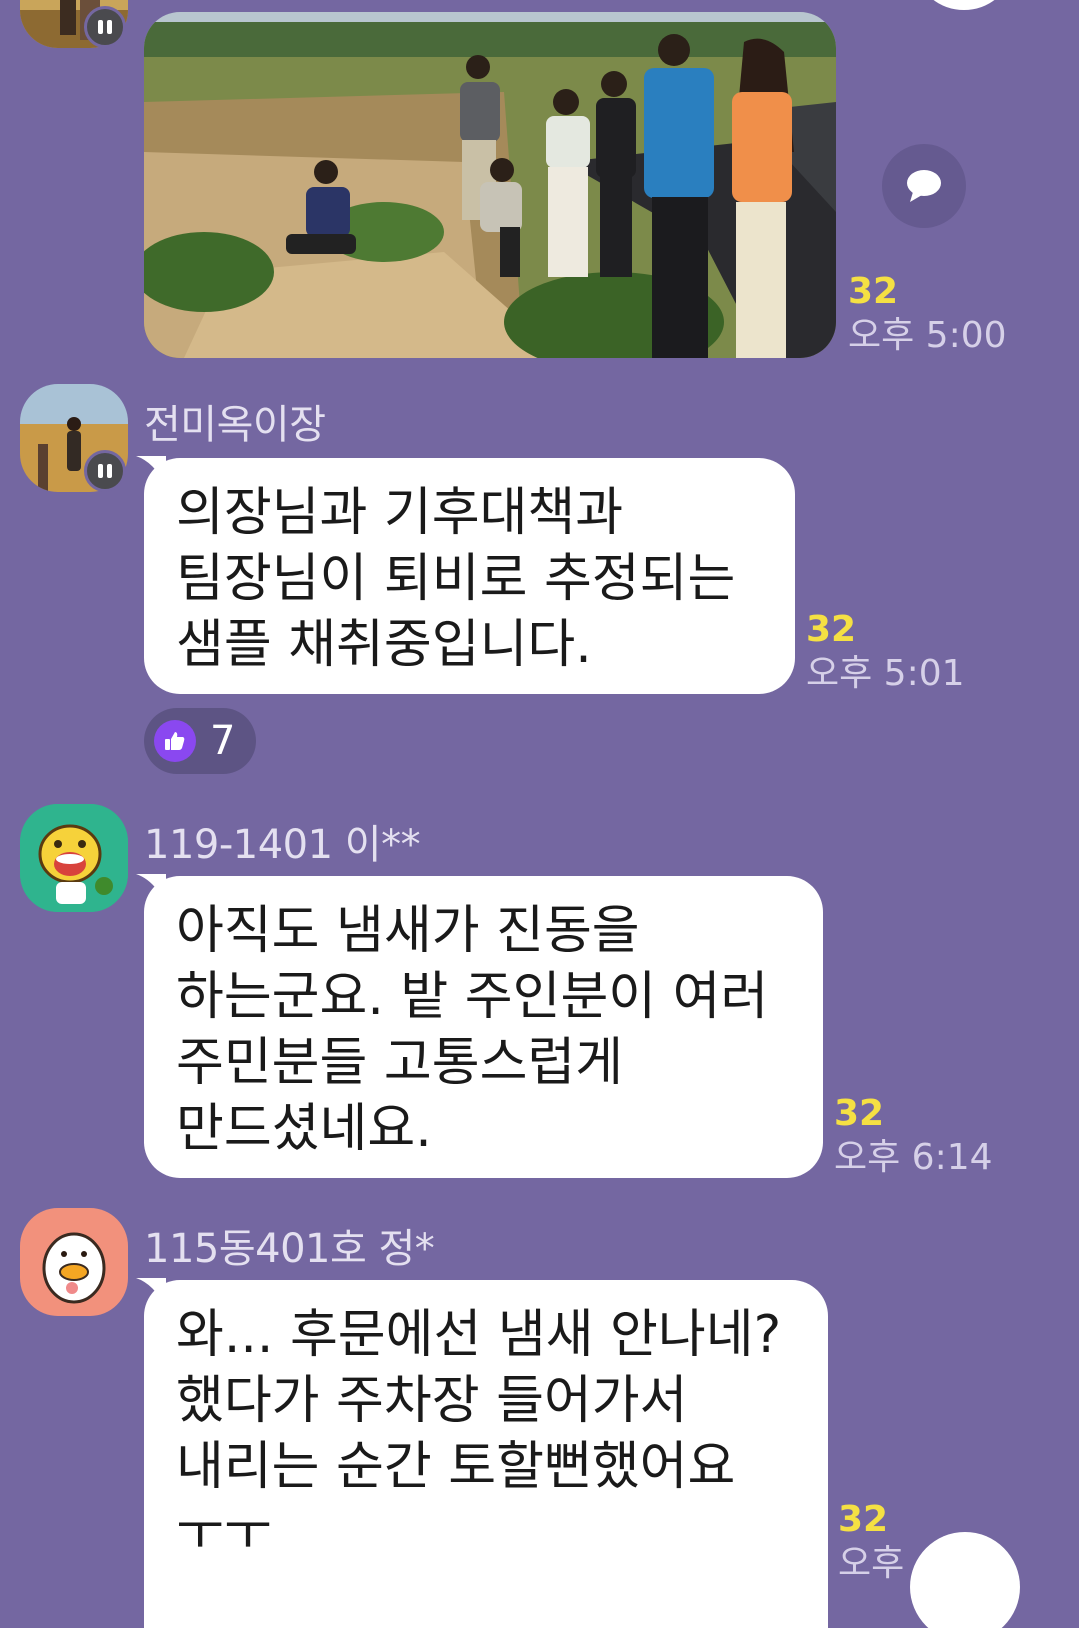 Image resolution: width=1079 pixels, height=1628 pixels. Describe the element at coordinates (965, 1580) in the screenshot. I see `scroll-bottom-button` at that location.